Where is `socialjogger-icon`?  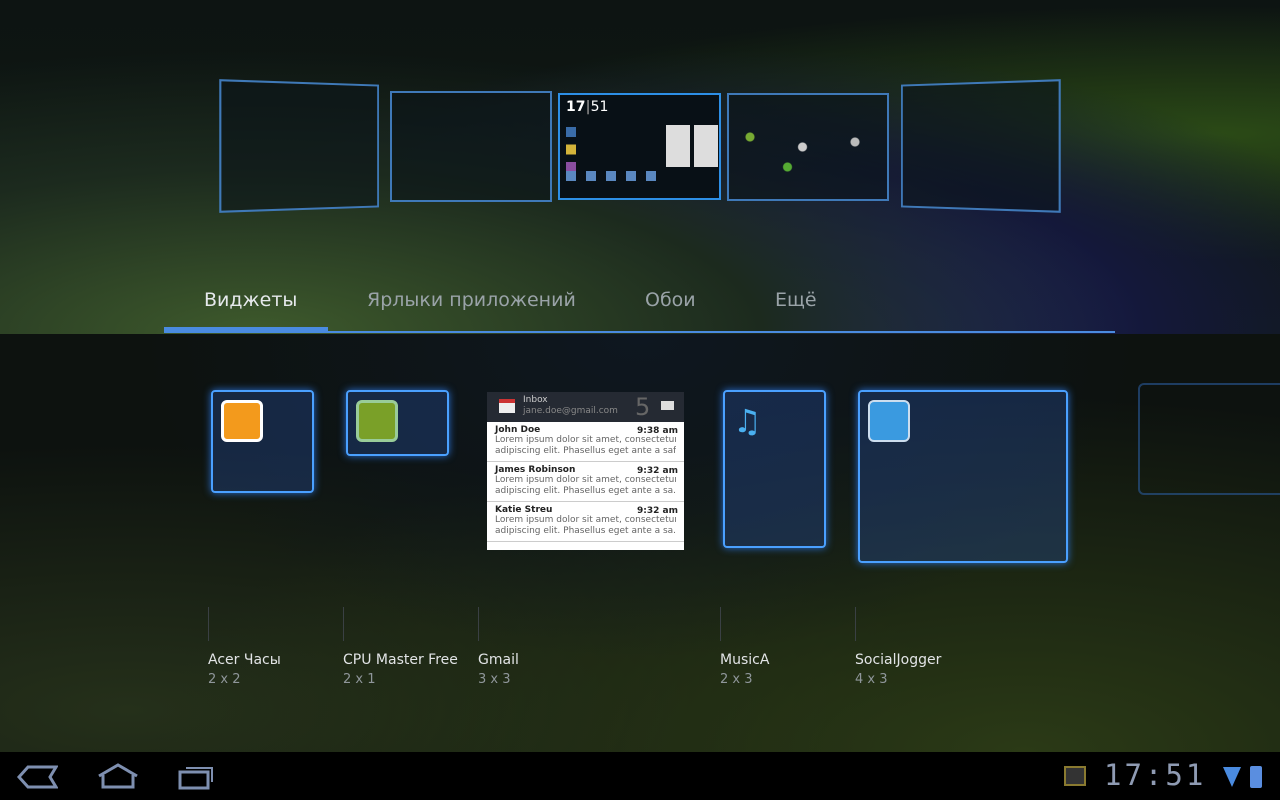
socialjogger-icon is located at coordinates (889, 421).